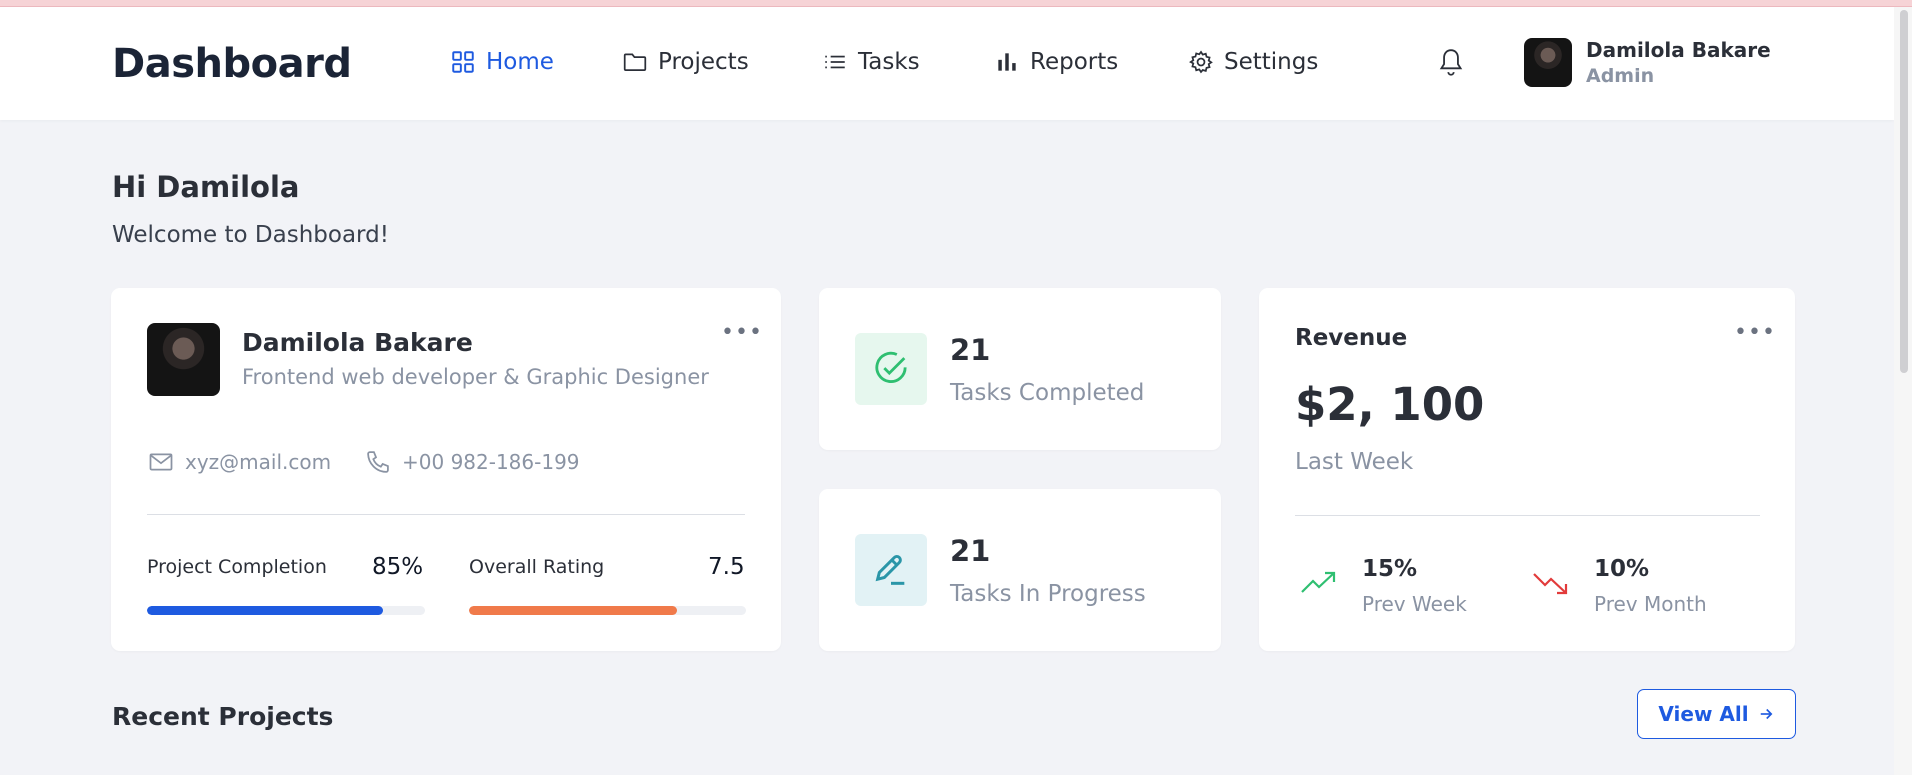  I want to click on bar-chart-icon, so click(1007, 62).